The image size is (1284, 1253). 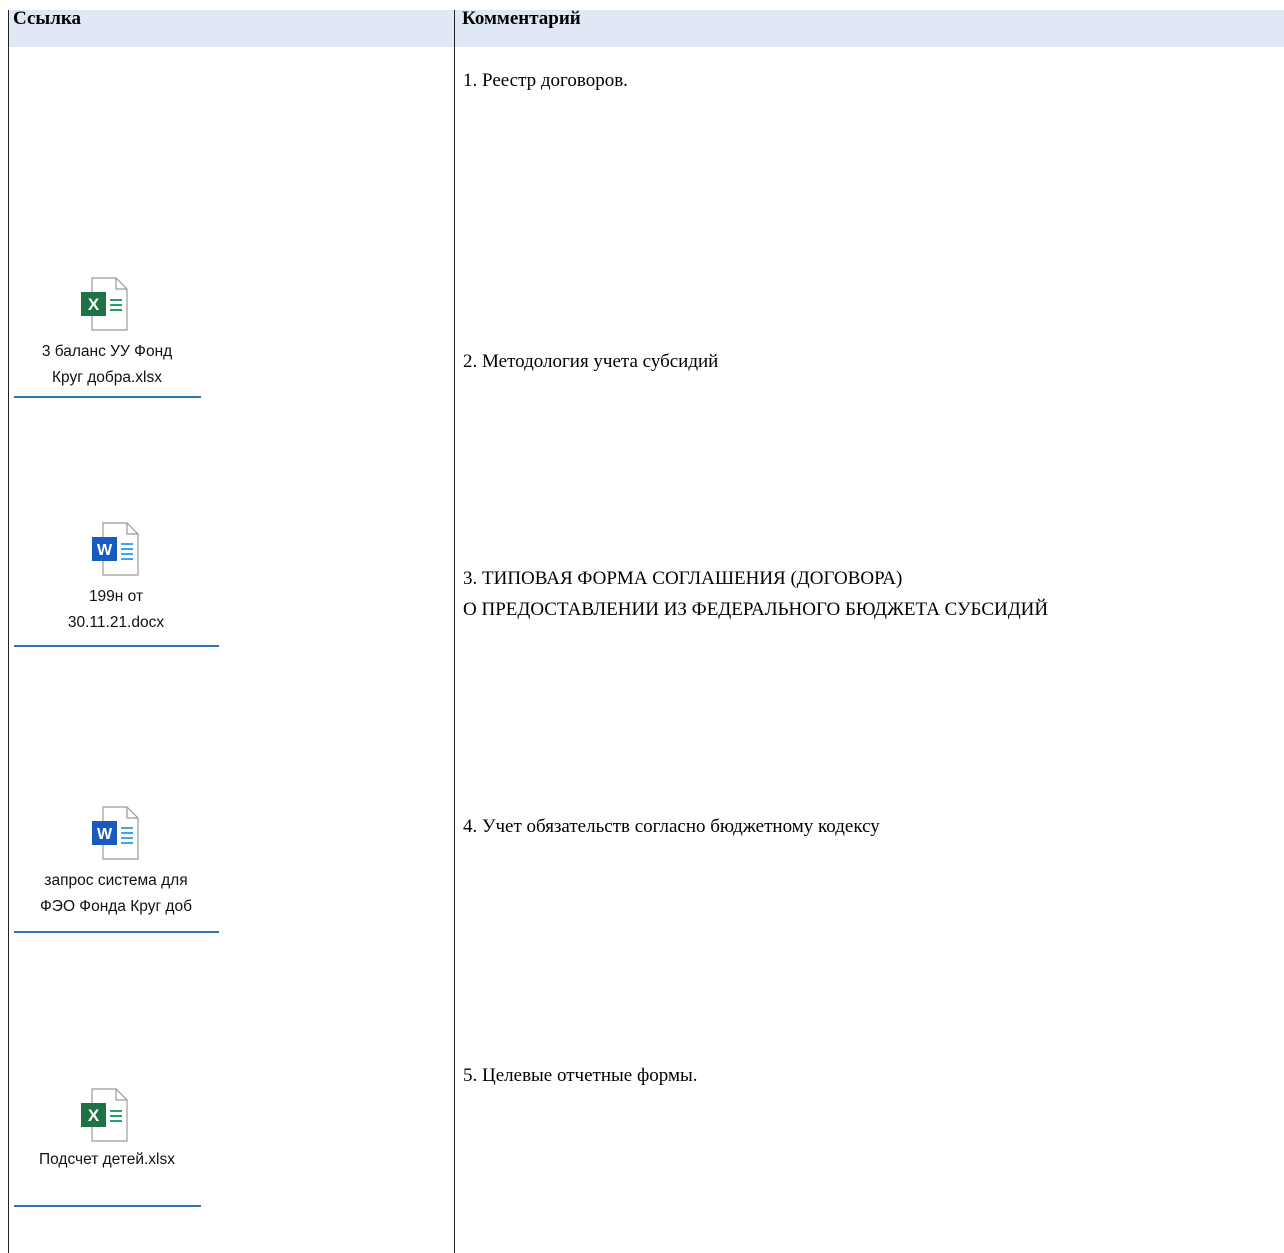 I want to click on attachment-name: ФЭО Фонда Круг доб, so click(x=116, y=906).